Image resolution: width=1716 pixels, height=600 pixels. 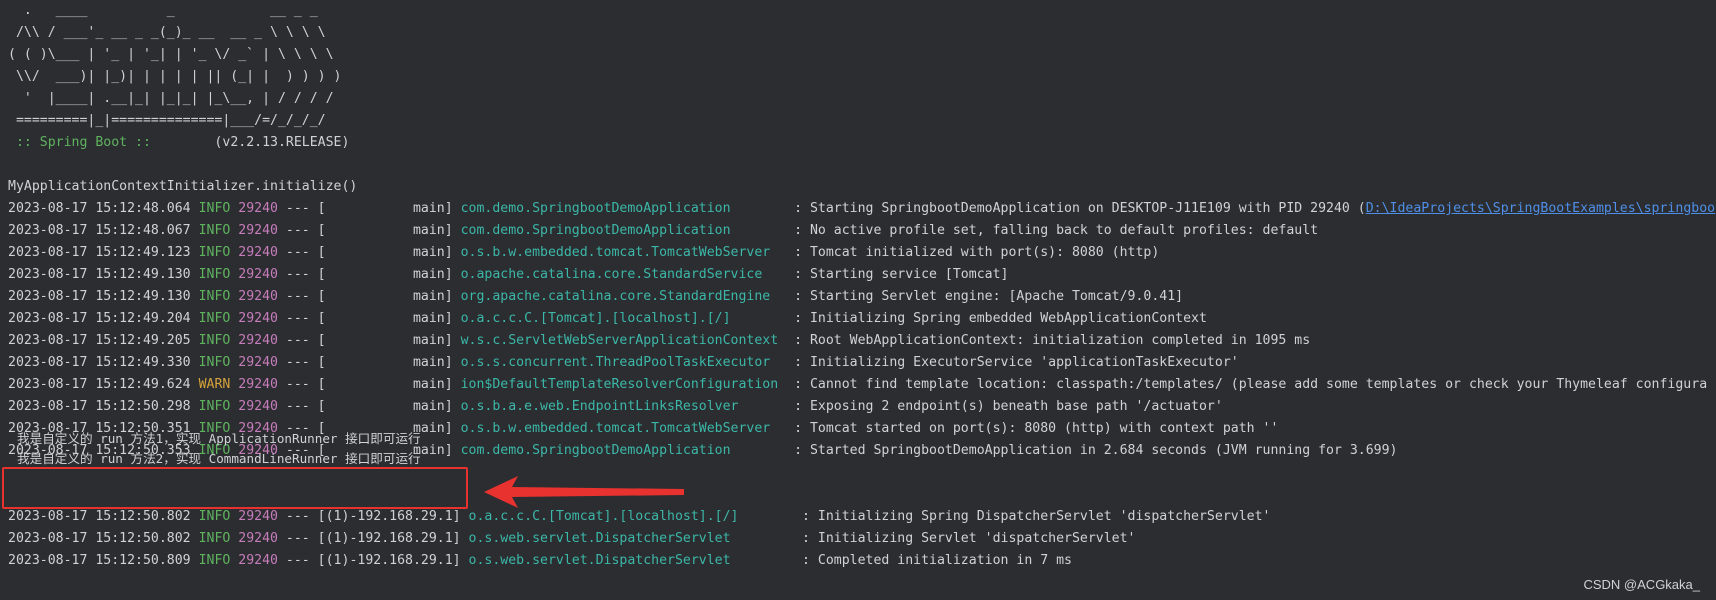 I want to click on banner-line: /\\ / ___'_ __ _ _(_)_ __ __ _ \ \ \ \, so click(x=167, y=32).